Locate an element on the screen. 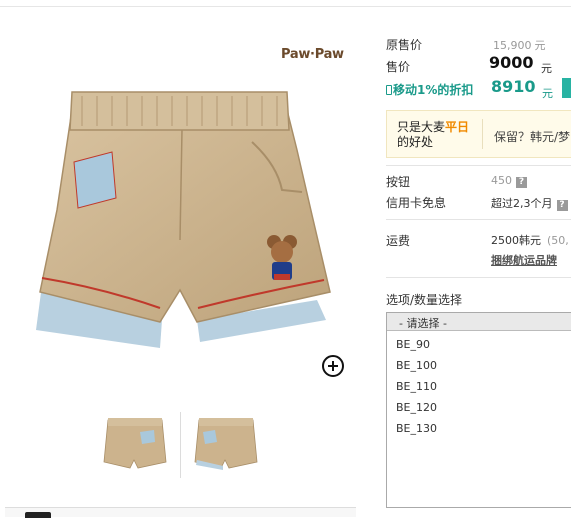 The height and width of the screenshot is (518, 571). shipping-label: 运费 is located at coordinates (398, 241).